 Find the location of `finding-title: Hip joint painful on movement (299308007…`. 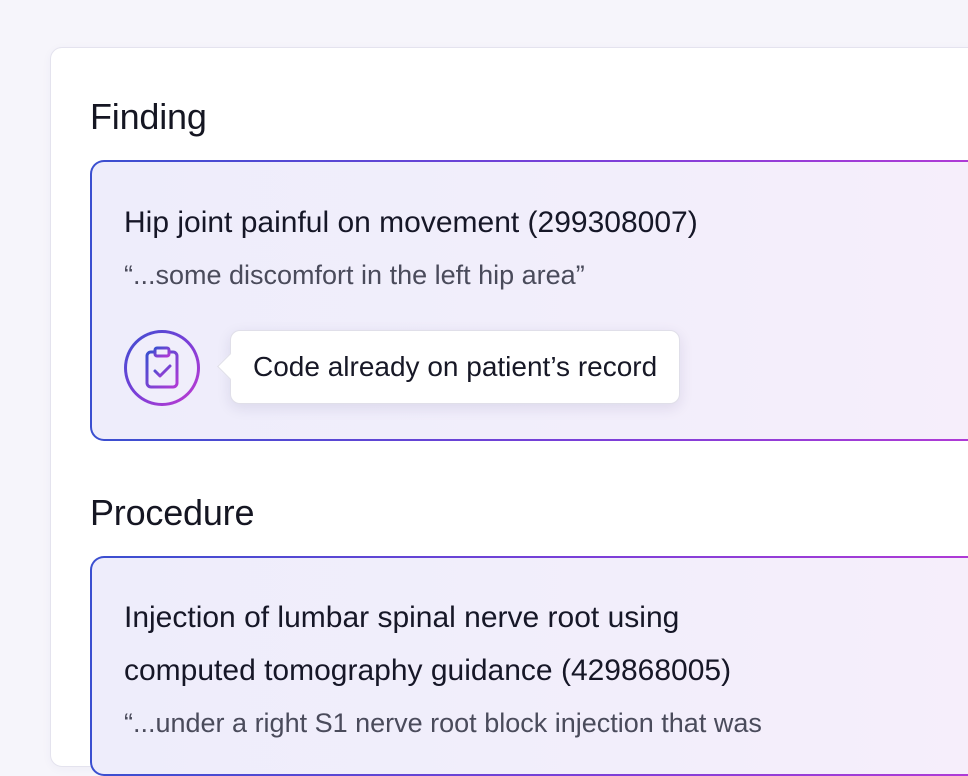

finding-title: Hip joint painful on movement (299308007… is located at coordinates (411, 222).